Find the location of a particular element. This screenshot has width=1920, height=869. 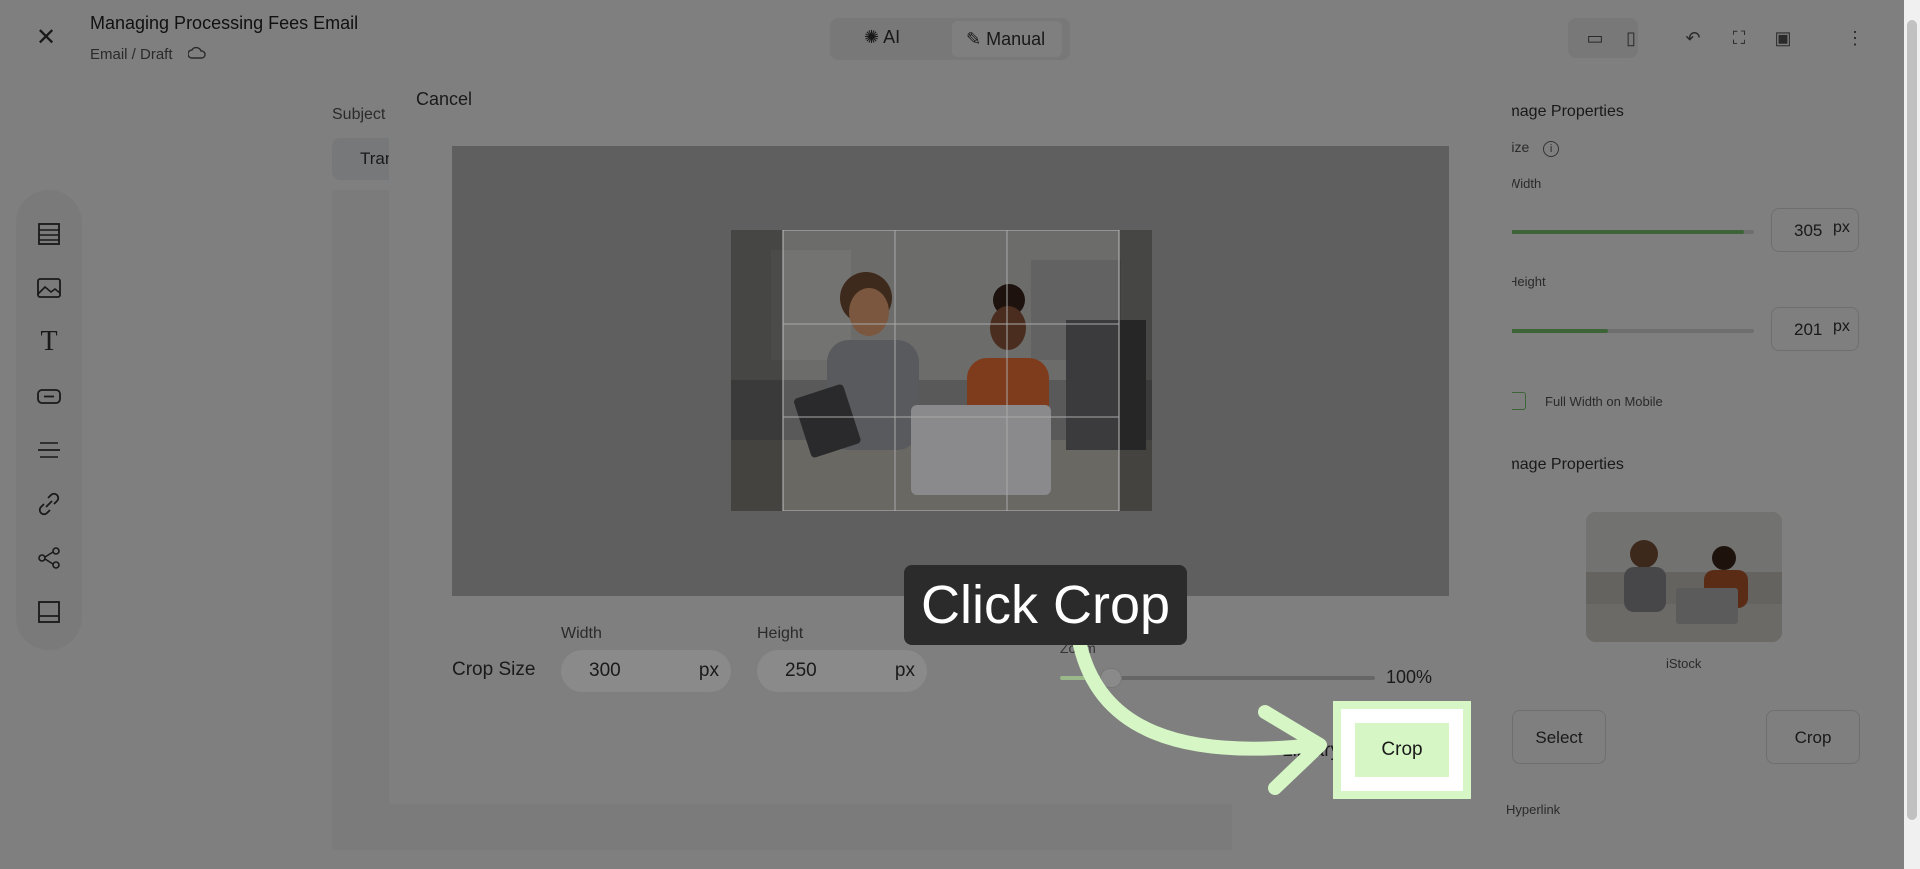

crop-size-label: Crop Size is located at coordinates (494, 669).